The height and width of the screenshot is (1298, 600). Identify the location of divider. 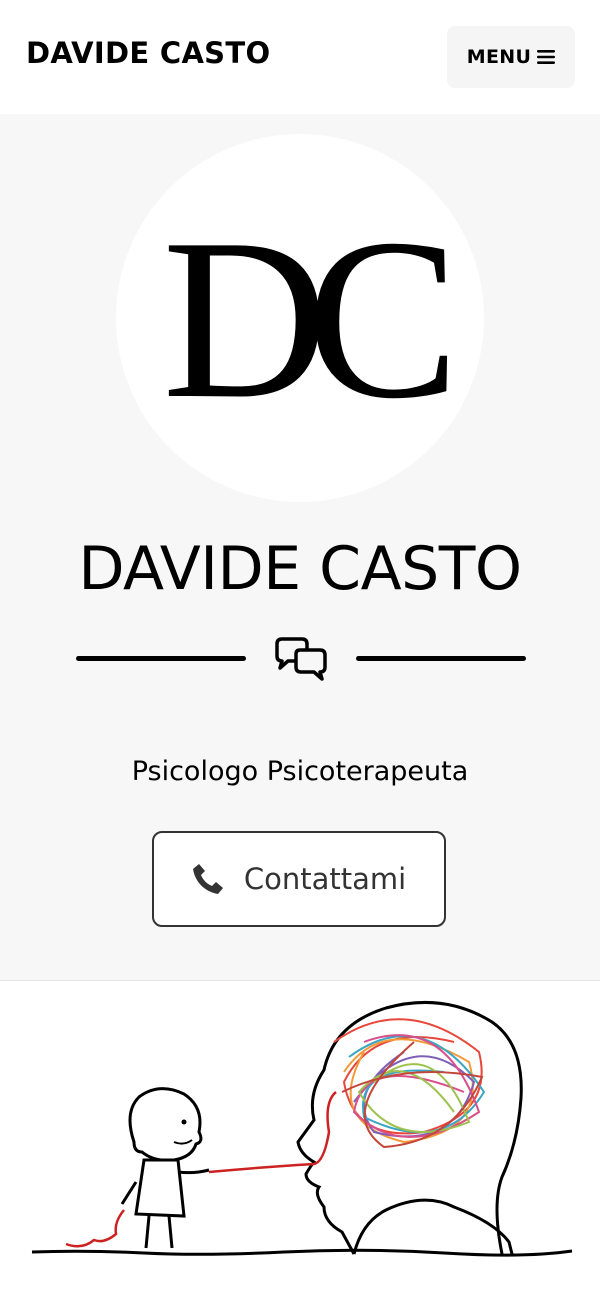
(301, 660).